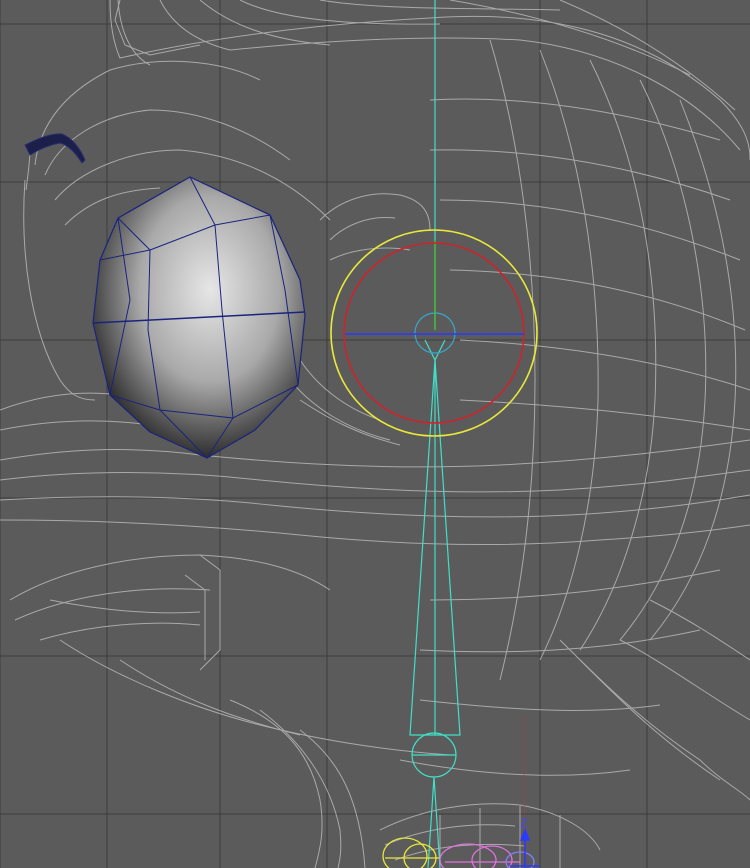 The width and height of the screenshot is (750, 868). What do you see at coordinates (524, 823) in the screenshot?
I see `gizmo-z-axis-label: Z` at bounding box center [524, 823].